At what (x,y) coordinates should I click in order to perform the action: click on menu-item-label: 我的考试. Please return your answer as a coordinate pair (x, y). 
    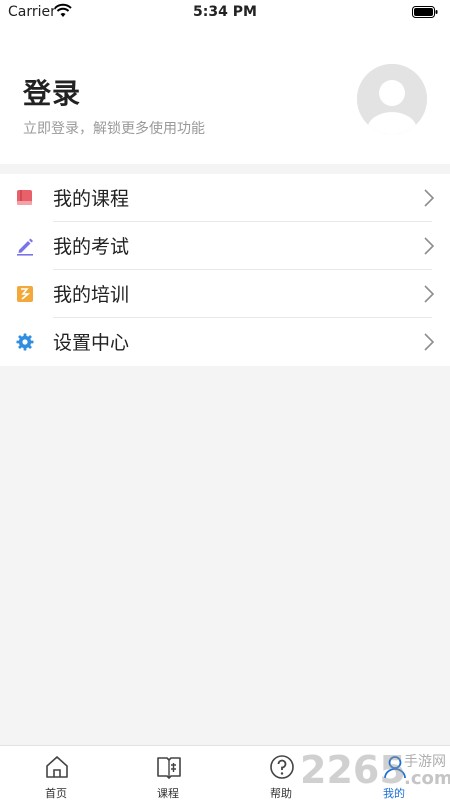
    Looking at the image, I should click on (91, 247).